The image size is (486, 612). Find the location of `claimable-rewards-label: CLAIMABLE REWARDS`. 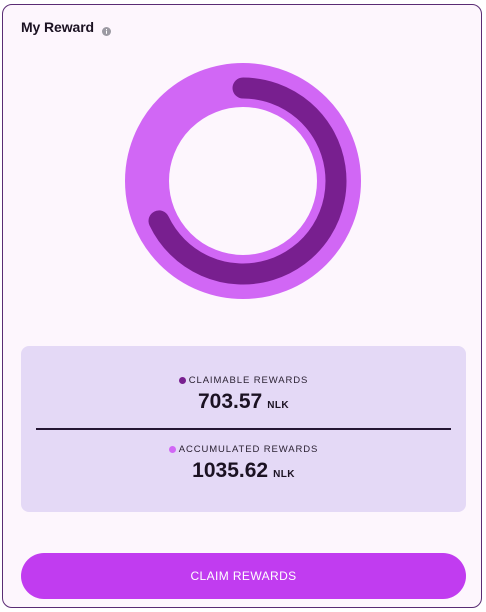

claimable-rewards-label: CLAIMABLE REWARDS is located at coordinates (248, 380).